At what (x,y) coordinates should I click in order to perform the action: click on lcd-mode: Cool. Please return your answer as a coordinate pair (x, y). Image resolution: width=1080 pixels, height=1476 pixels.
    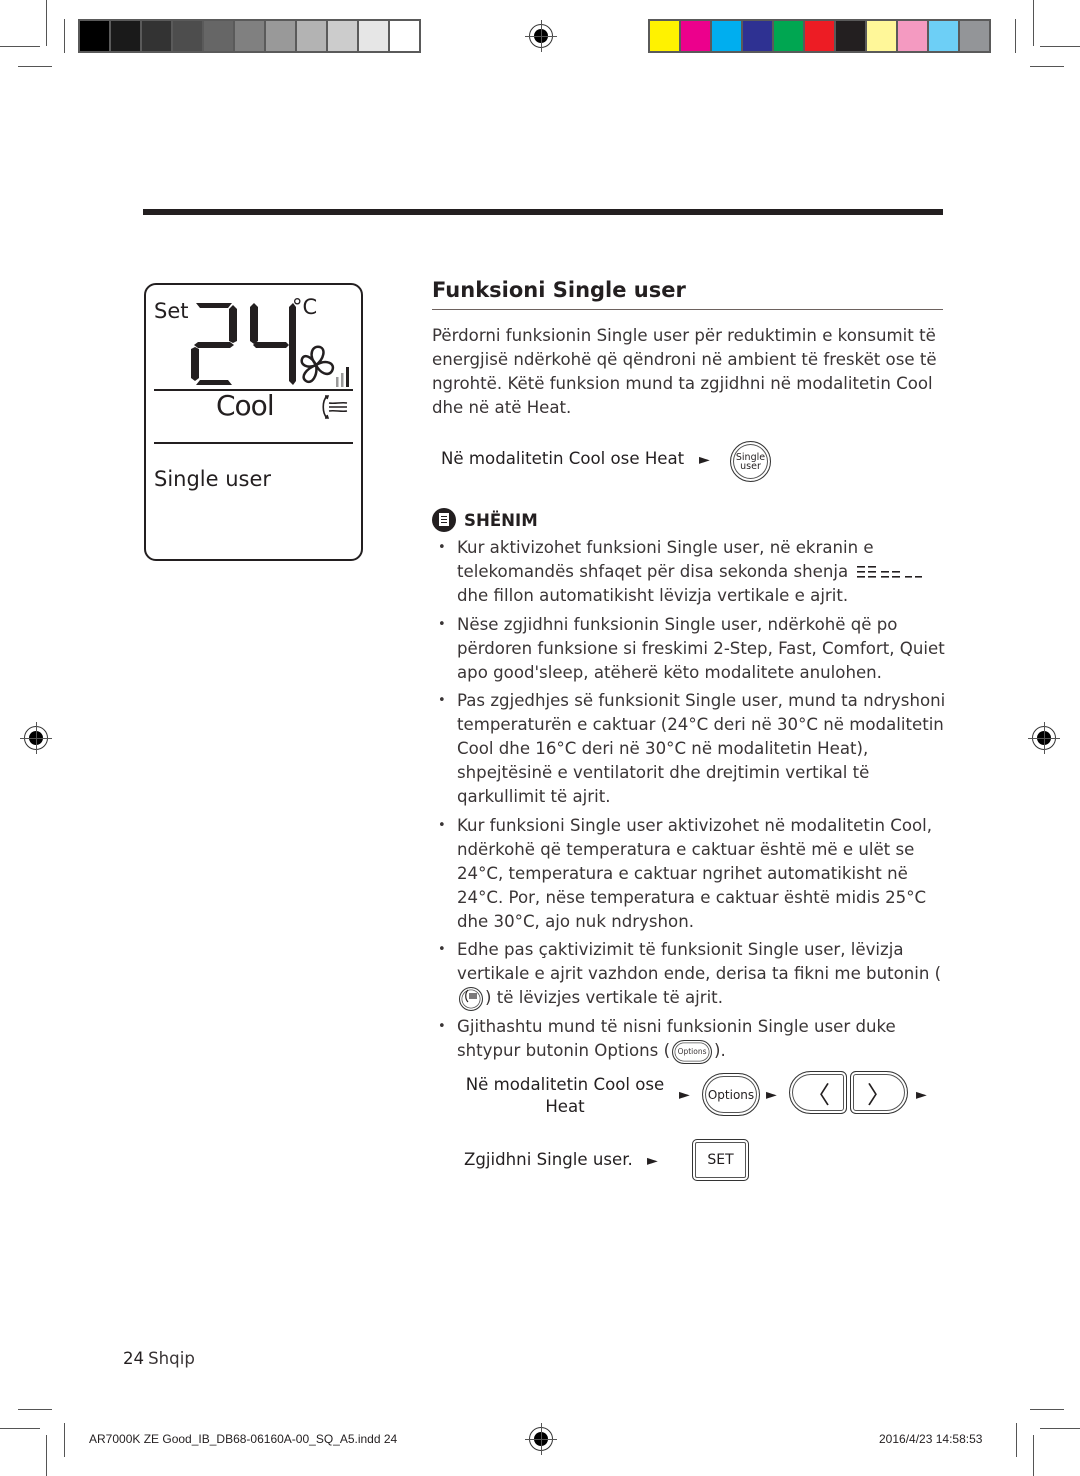
    Looking at the image, I should click on (245, 405).